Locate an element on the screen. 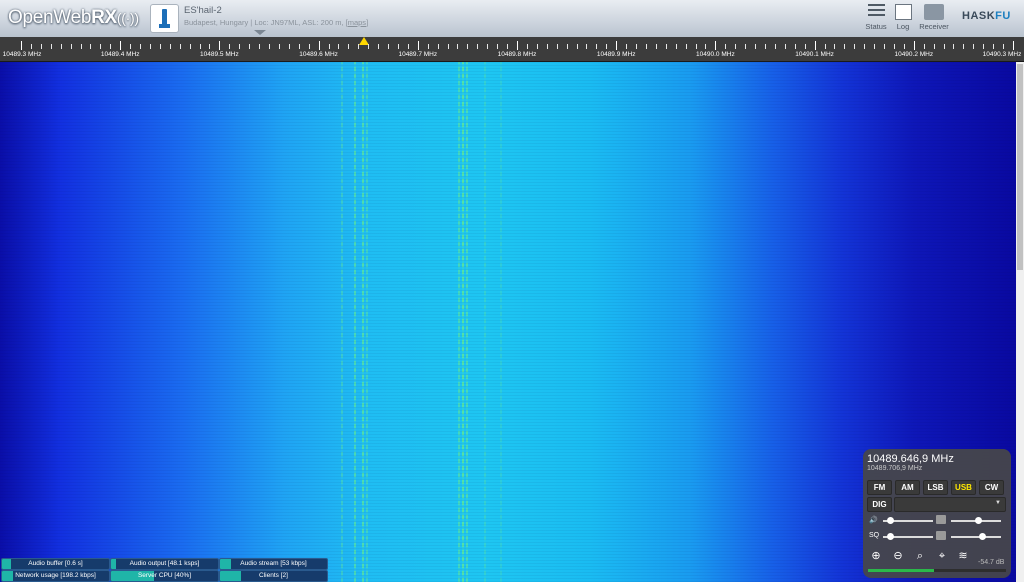 Image resolution: width=1024 pixels, height=582 pixels. mode-button-cw: CW is located at coordinates (991, 487).